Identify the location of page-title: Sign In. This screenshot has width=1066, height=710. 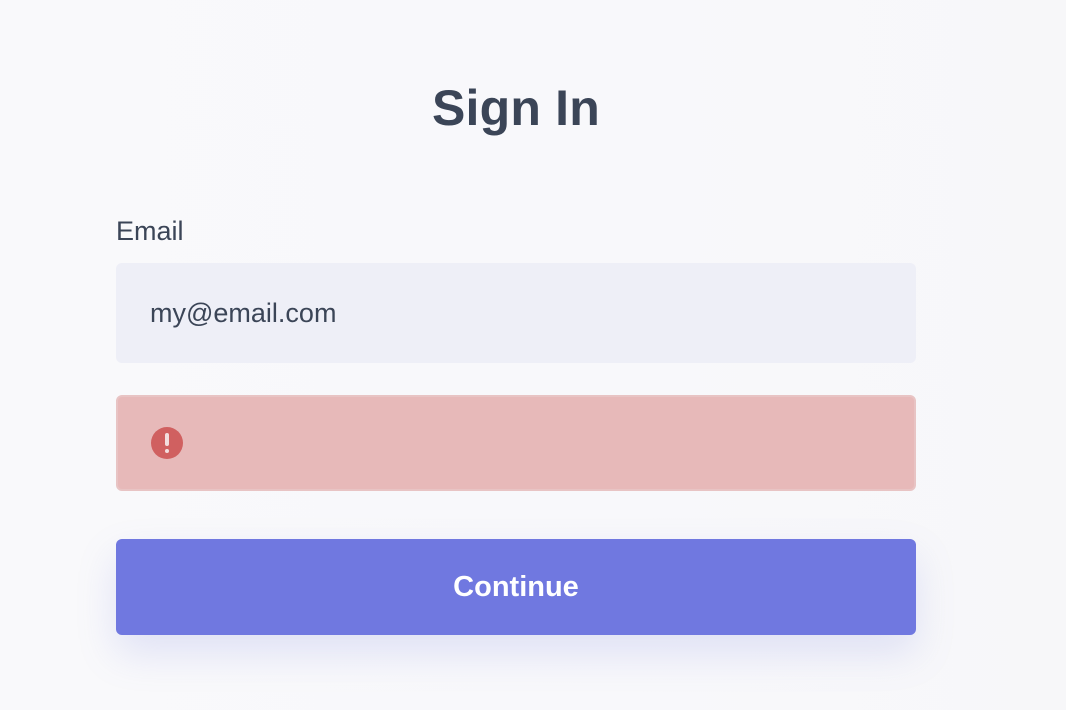
(516, 108).